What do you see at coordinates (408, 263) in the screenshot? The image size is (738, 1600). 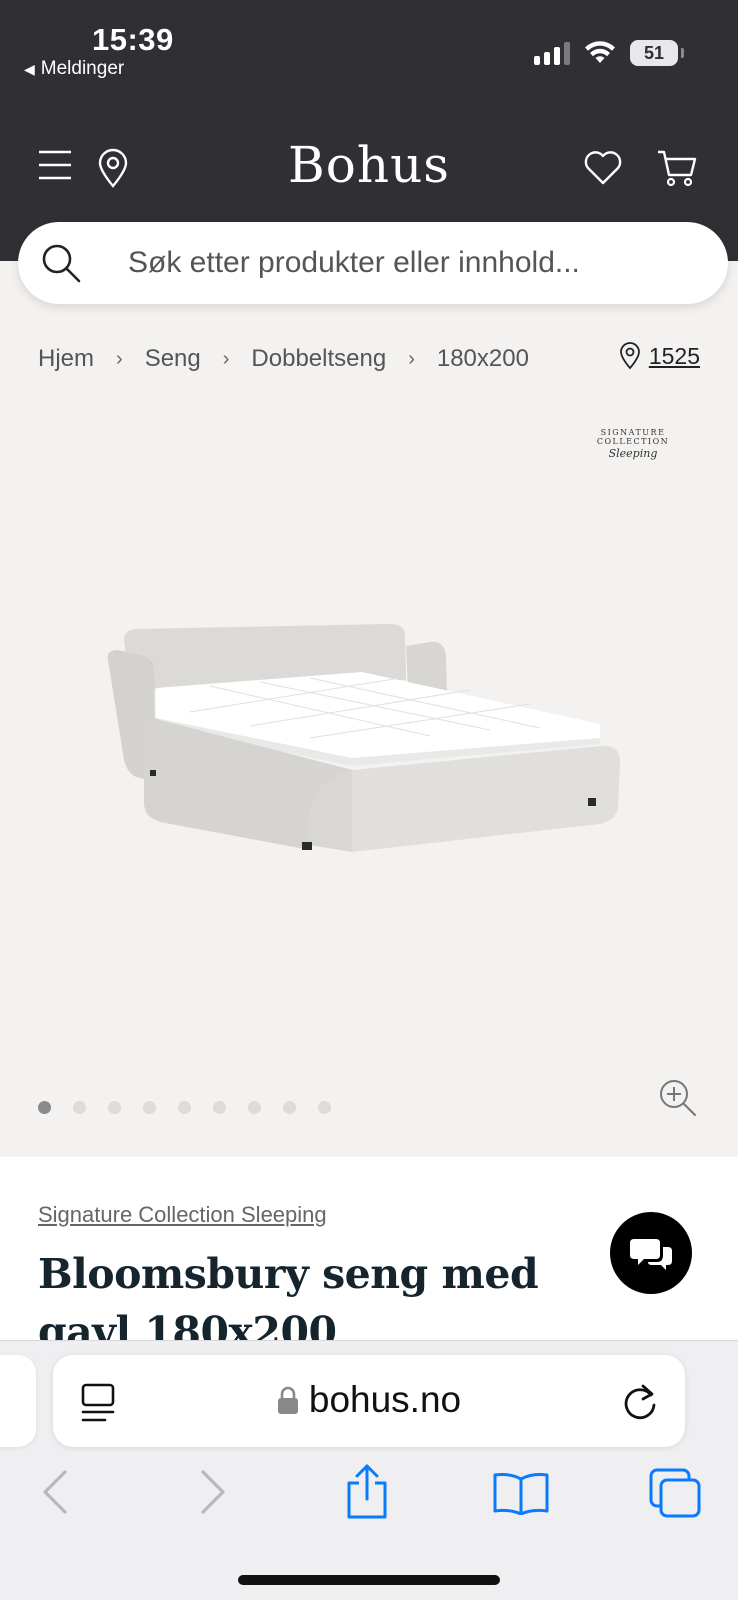 I see `search-input` at bounding box center [408, 263].